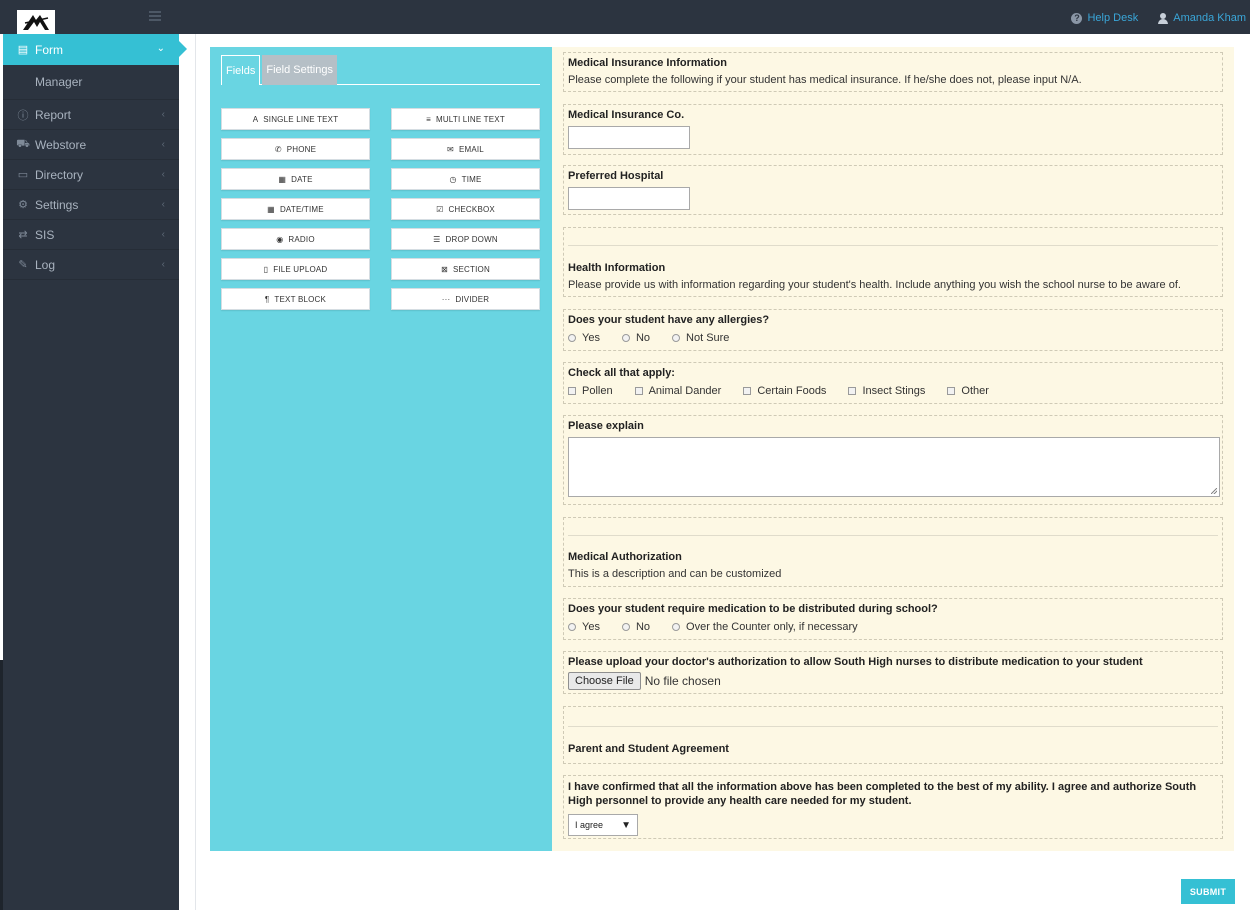 The height and width of the screenshot is (910, 1250). What do you see at coordinates (677, 391) in the screenshot?
I see `checkbox-option-animal-dander: Animal Dander` at bounding box center [677, 391].